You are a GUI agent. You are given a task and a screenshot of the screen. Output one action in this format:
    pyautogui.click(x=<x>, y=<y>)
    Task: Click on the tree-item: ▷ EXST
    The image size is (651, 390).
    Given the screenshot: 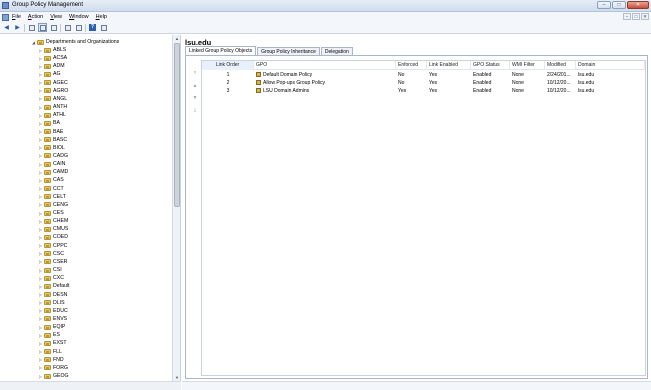 What is the action you would take?
    pyautogui.click(x=52, y=343)
    